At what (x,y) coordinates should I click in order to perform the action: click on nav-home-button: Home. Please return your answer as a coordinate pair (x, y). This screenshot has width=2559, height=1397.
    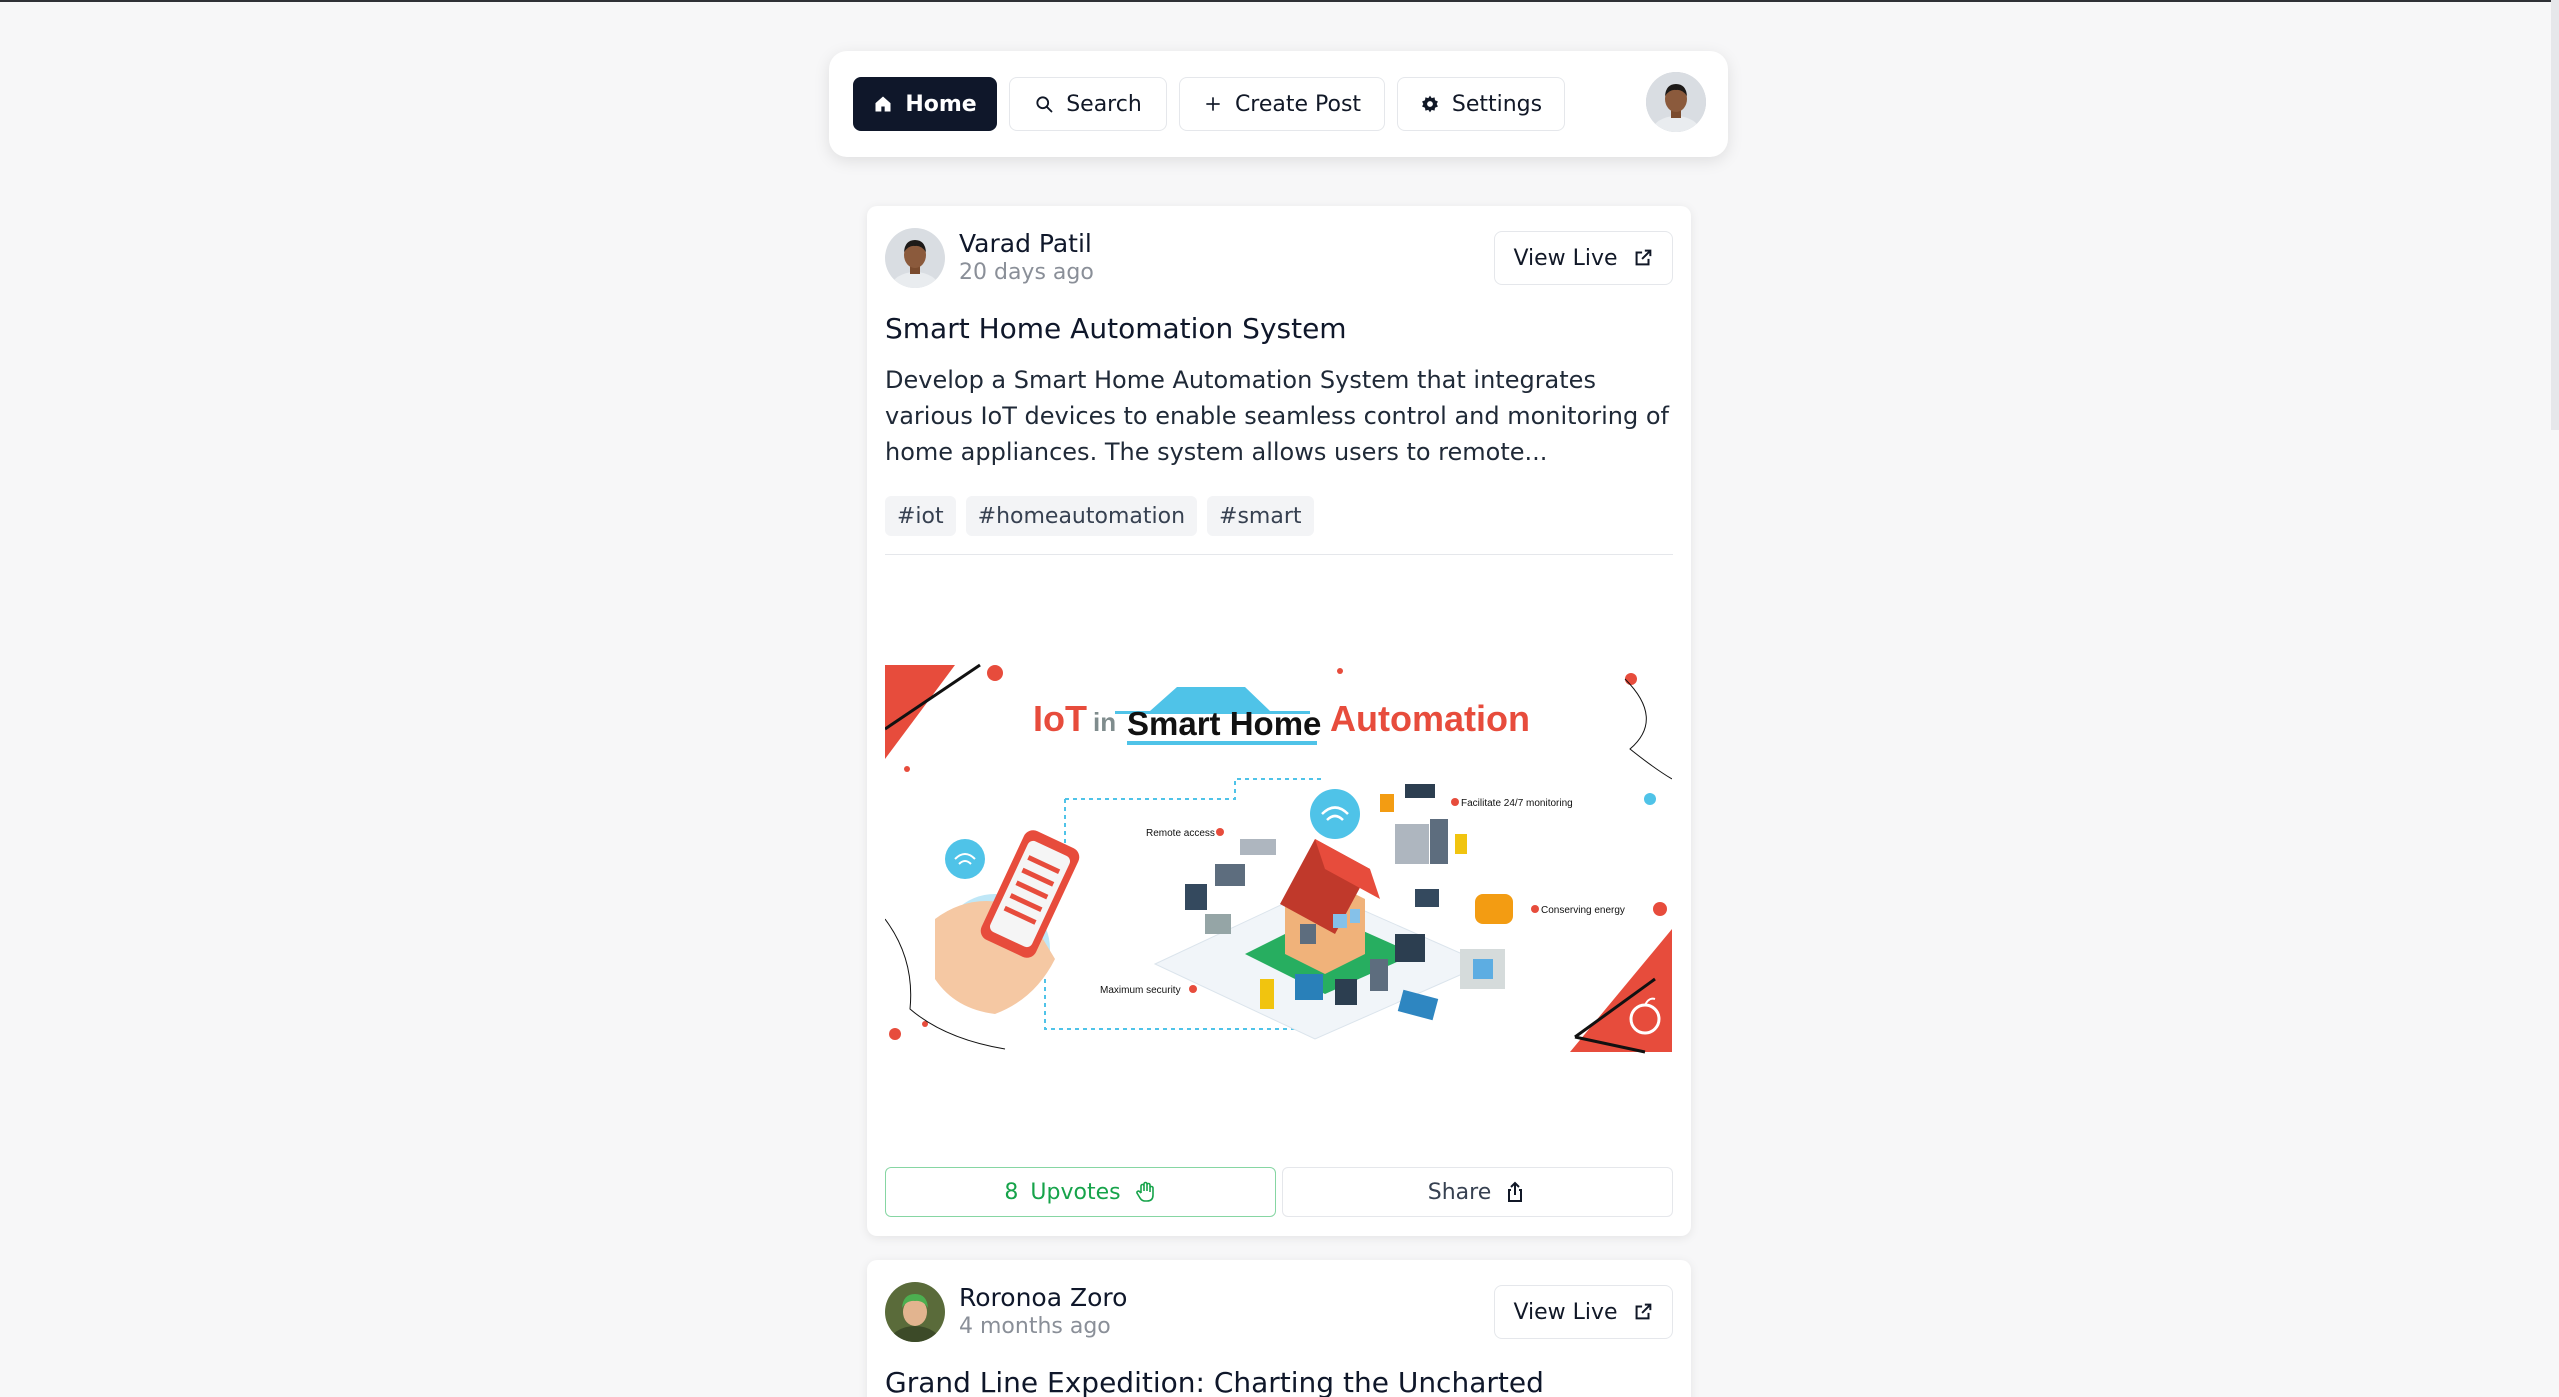
    Looking at the image, I should click on (925, 104).